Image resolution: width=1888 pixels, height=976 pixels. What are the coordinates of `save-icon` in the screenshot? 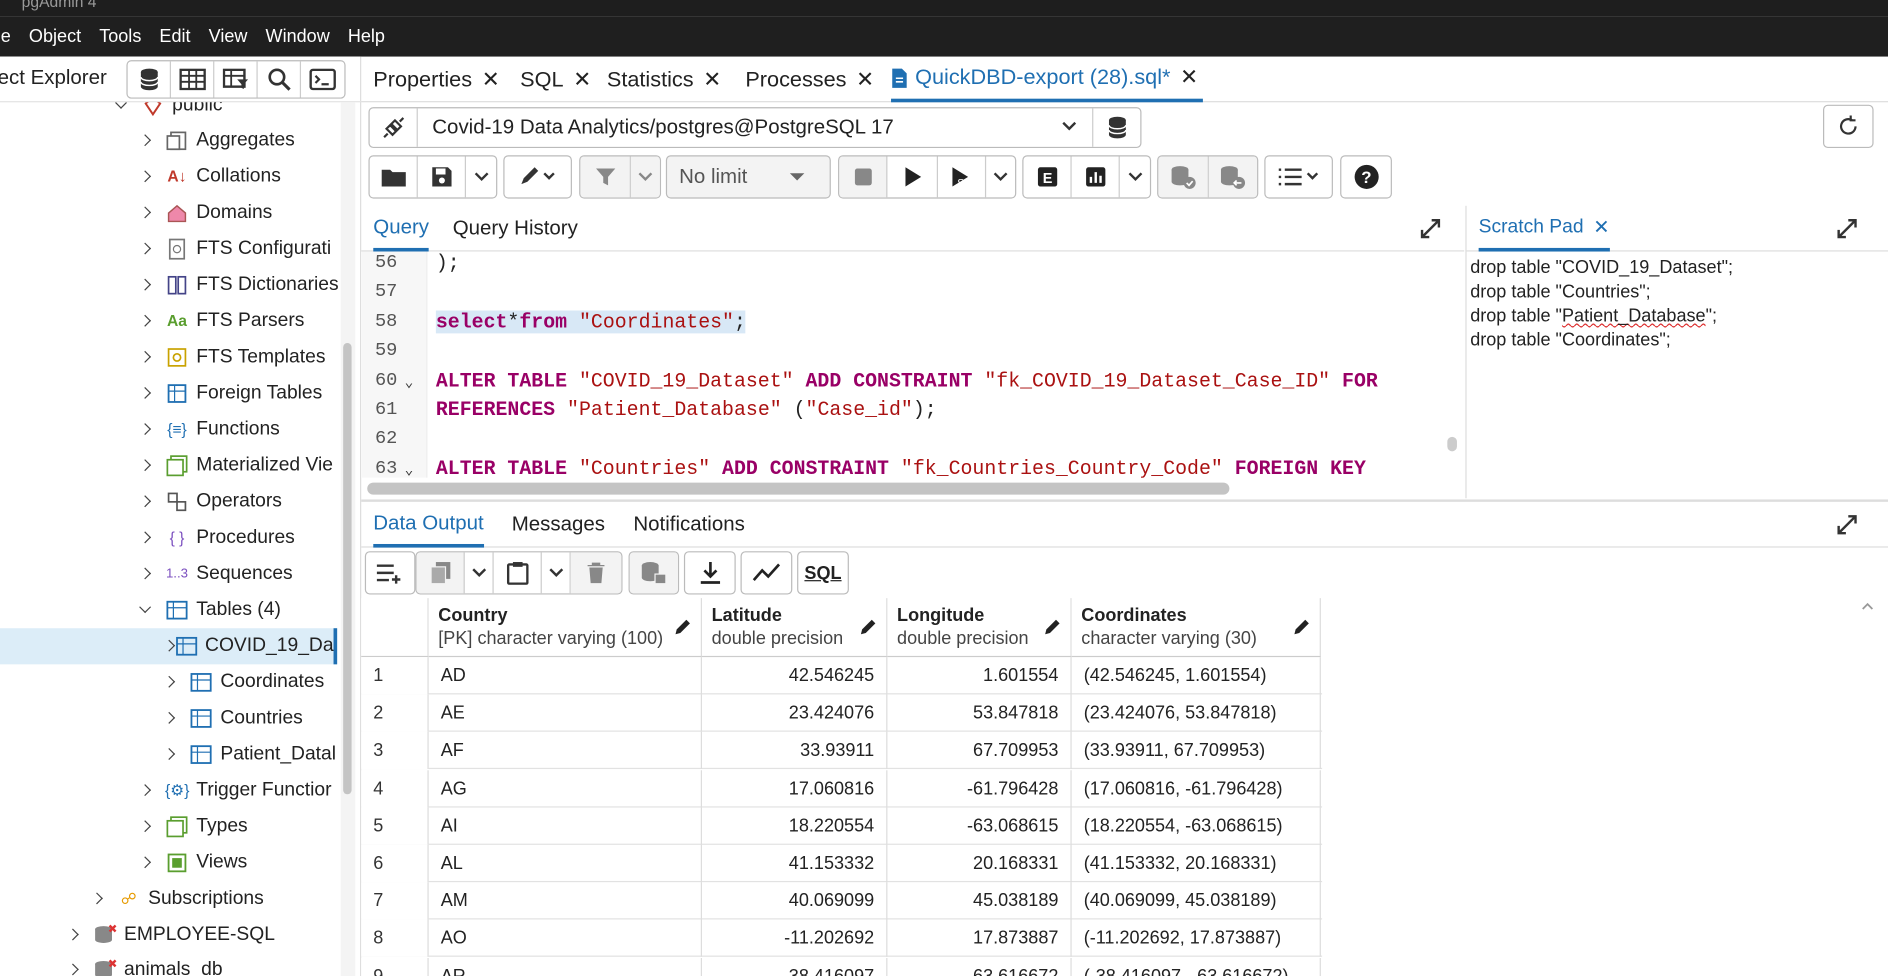 It's located at (442, 177).